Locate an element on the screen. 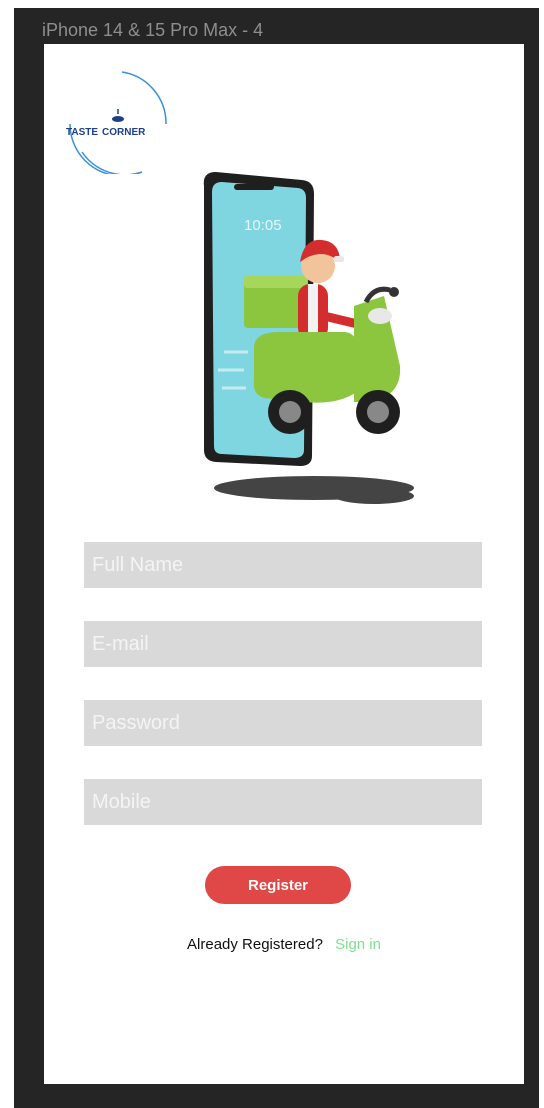 This screenshot has height=1108, width=544. hero-clock: 10:05 is located at coordinates (263, 225).